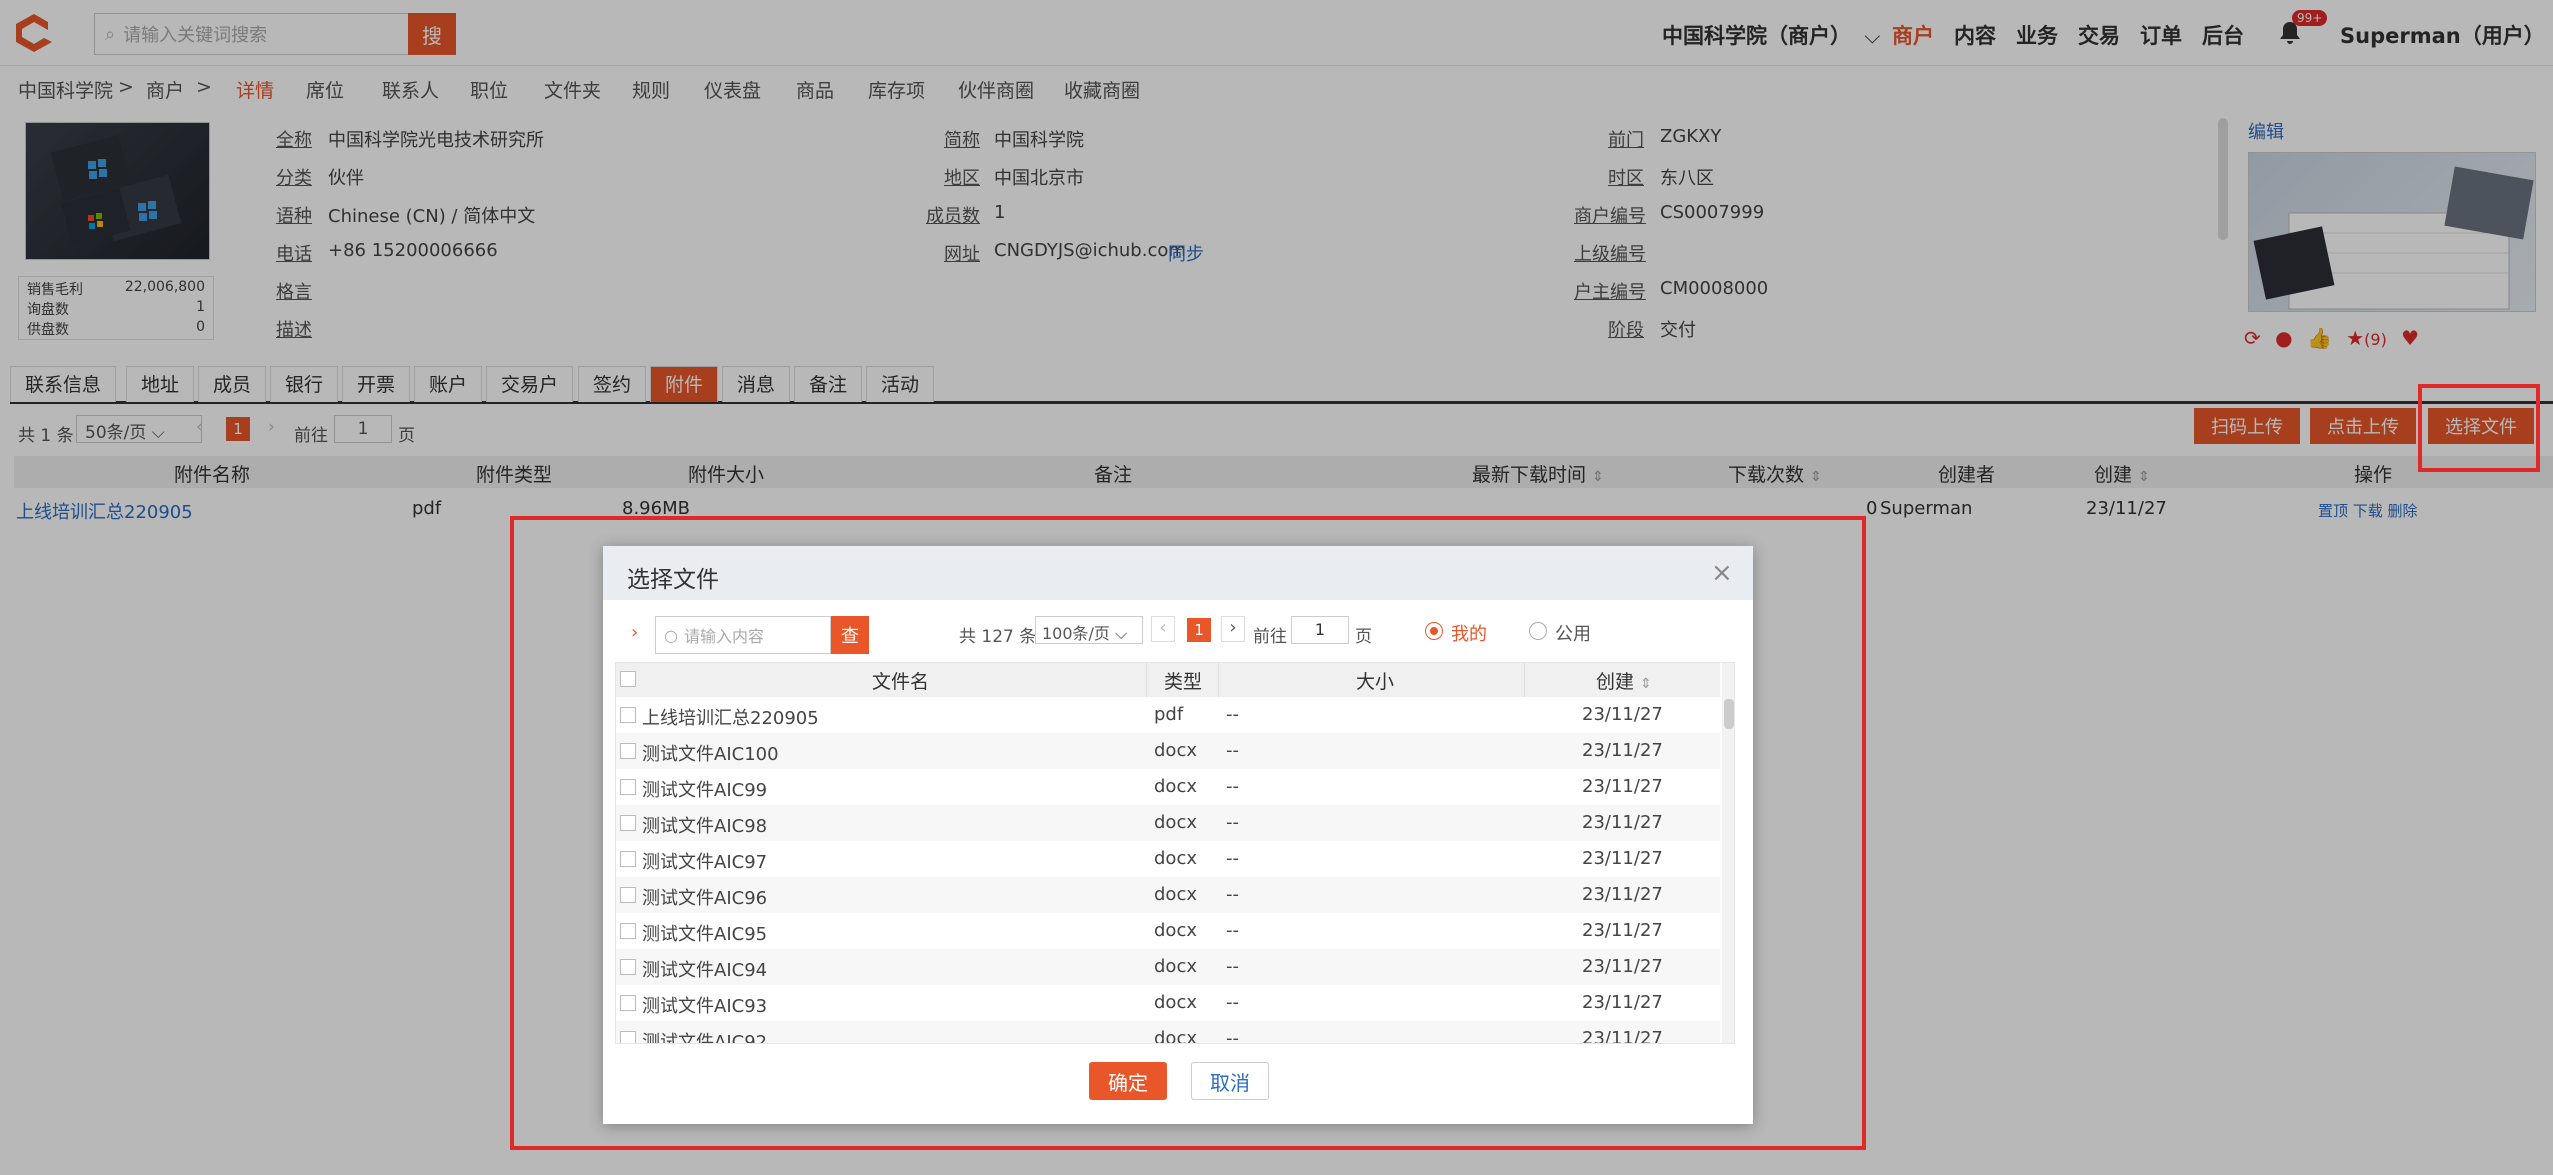 This screenshot has height=1175, width=2553. Describe the element at coordinates (1233, 629) in the screenshot. I see `dialog-next-page-icon: ›` at that location.